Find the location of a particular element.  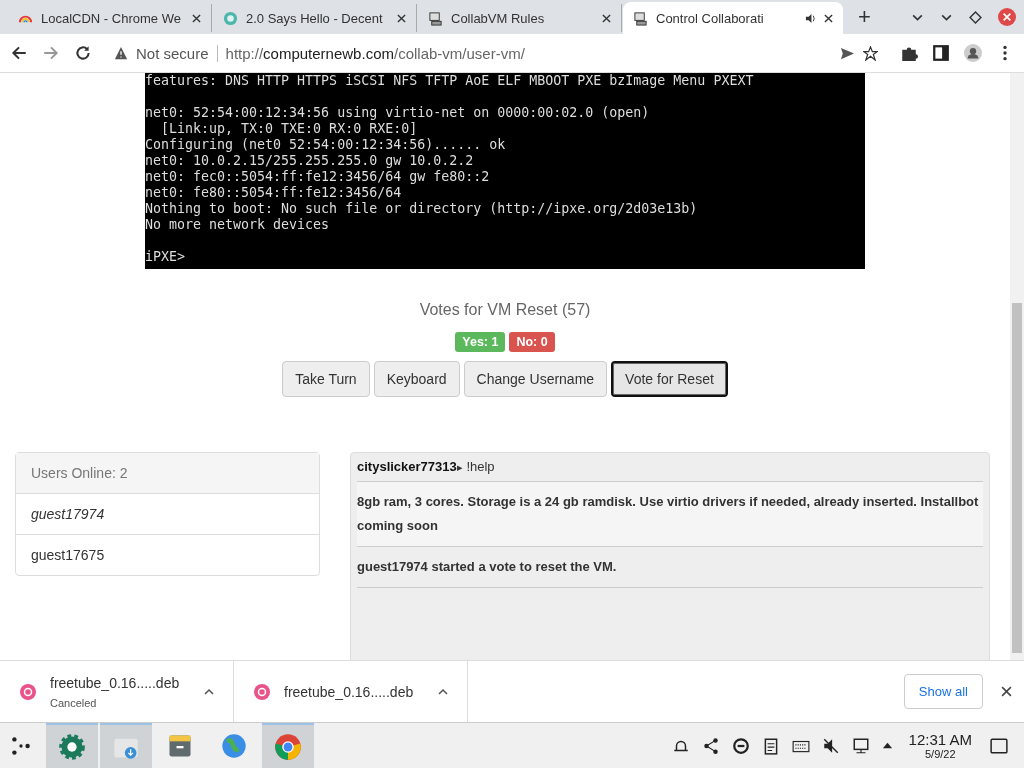

back-arrow-icon is located at coordinates (19, 53).